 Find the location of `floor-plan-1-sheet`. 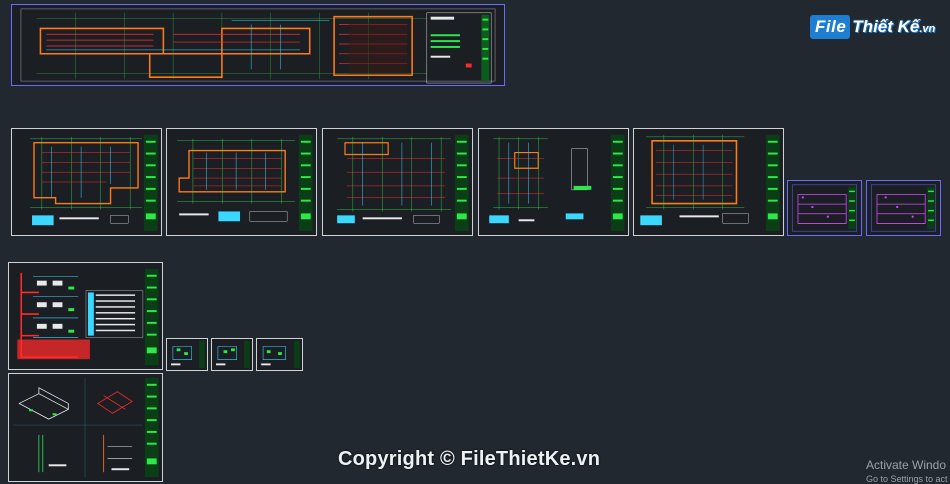

floor-plan-1-sheet is located at coordinates (86, 182).